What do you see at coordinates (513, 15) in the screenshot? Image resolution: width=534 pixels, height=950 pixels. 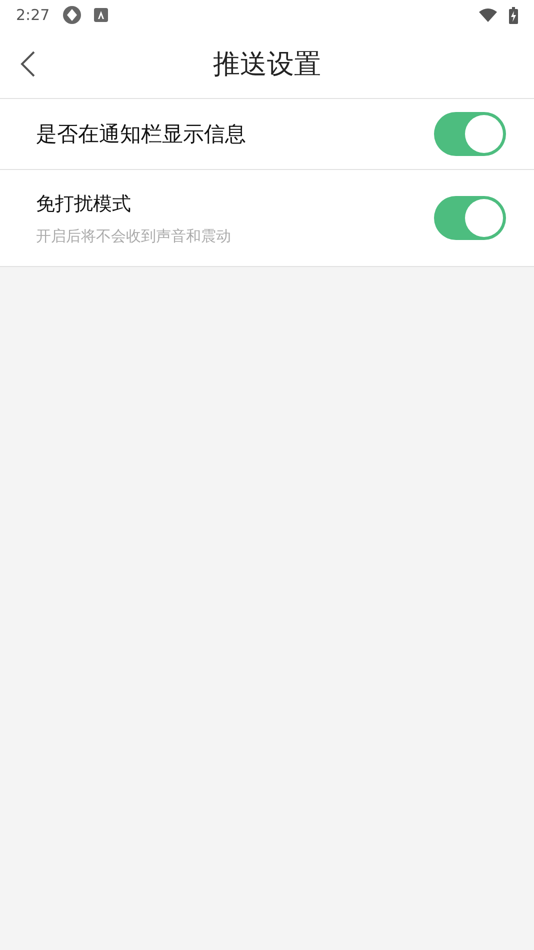 I see `battery-charging-icon` at bounding box center [513, 15].